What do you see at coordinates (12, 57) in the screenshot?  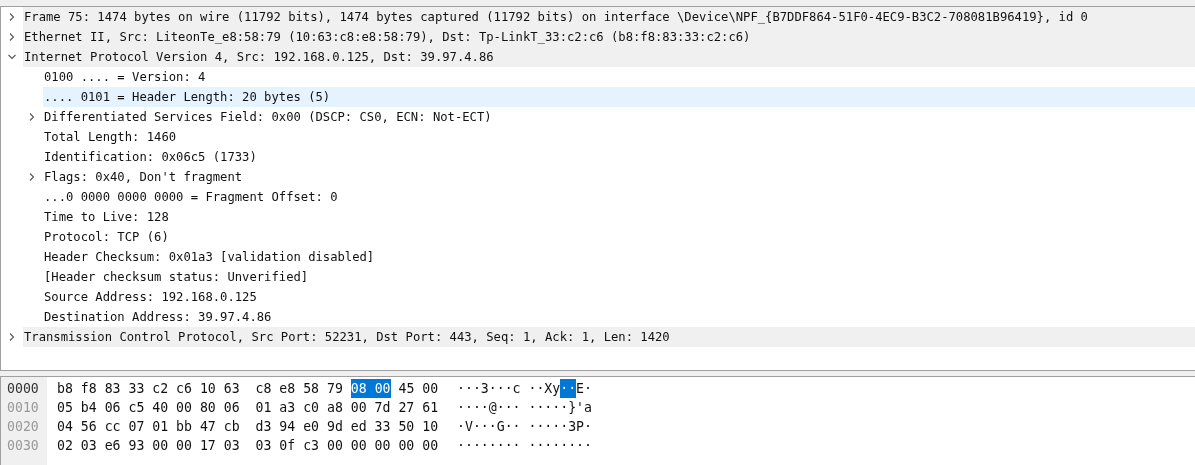 I see `chevron-down-icon` at bounding box center [12, 57].